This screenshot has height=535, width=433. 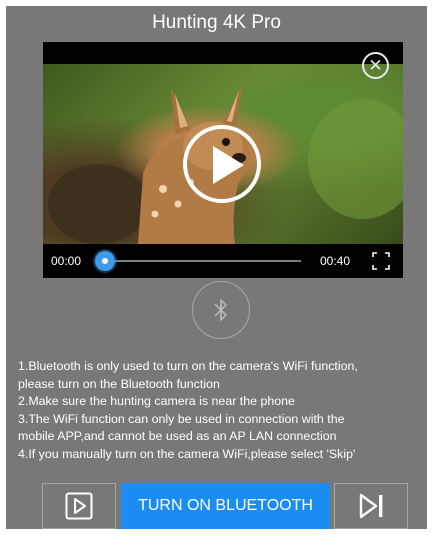 I want to click on action-bar: TURN ON BLUETOOTH, so click(x=225, y=506).